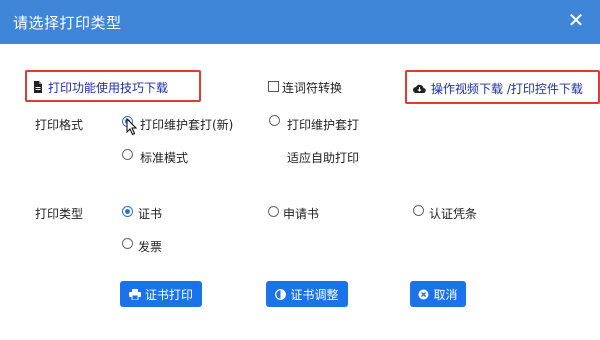 This screenshot has height=340, width=600. I want to click on tips-download-link: 打印功能使用技巧下载, so click(100, 87).